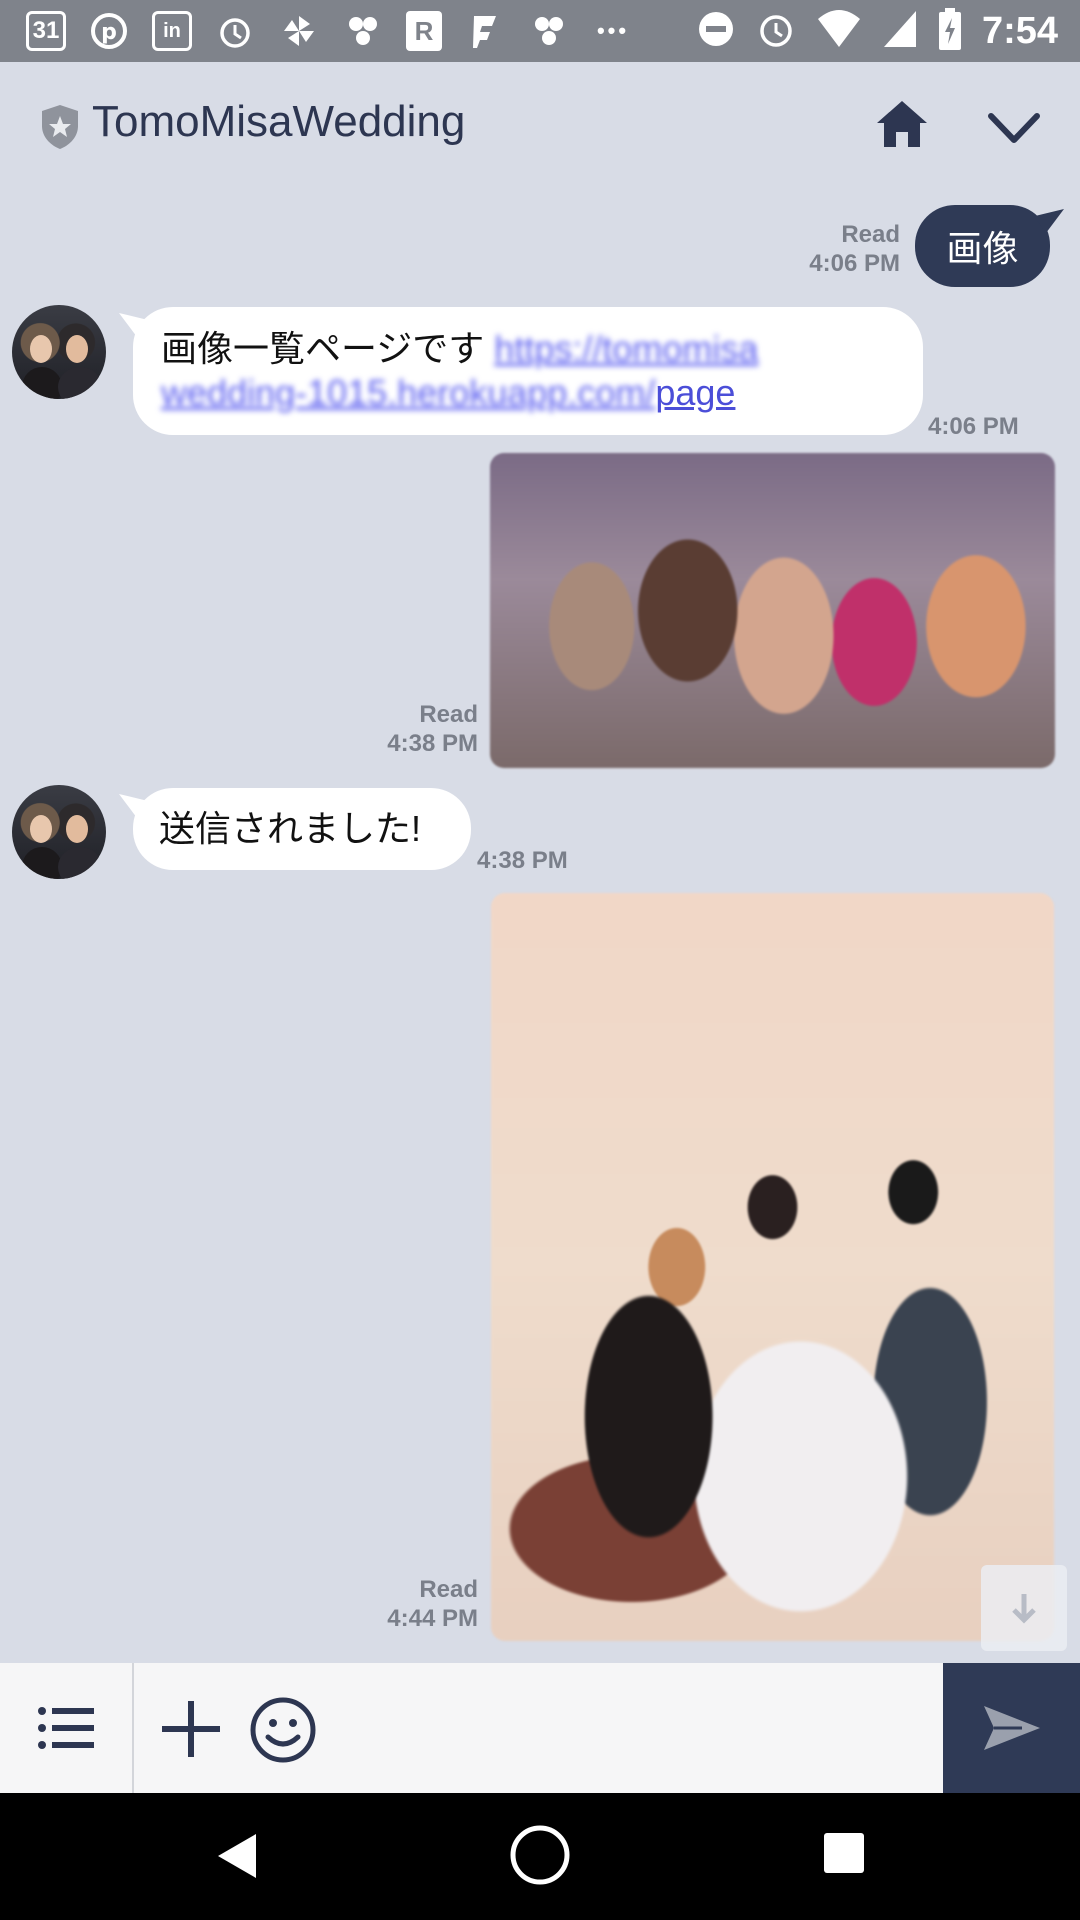 Image resolution: width=1080 pixels, height=1920 pixels. Describe the element at coordinates (632, 1729) in the screenshot. I see `message-input` at that location.